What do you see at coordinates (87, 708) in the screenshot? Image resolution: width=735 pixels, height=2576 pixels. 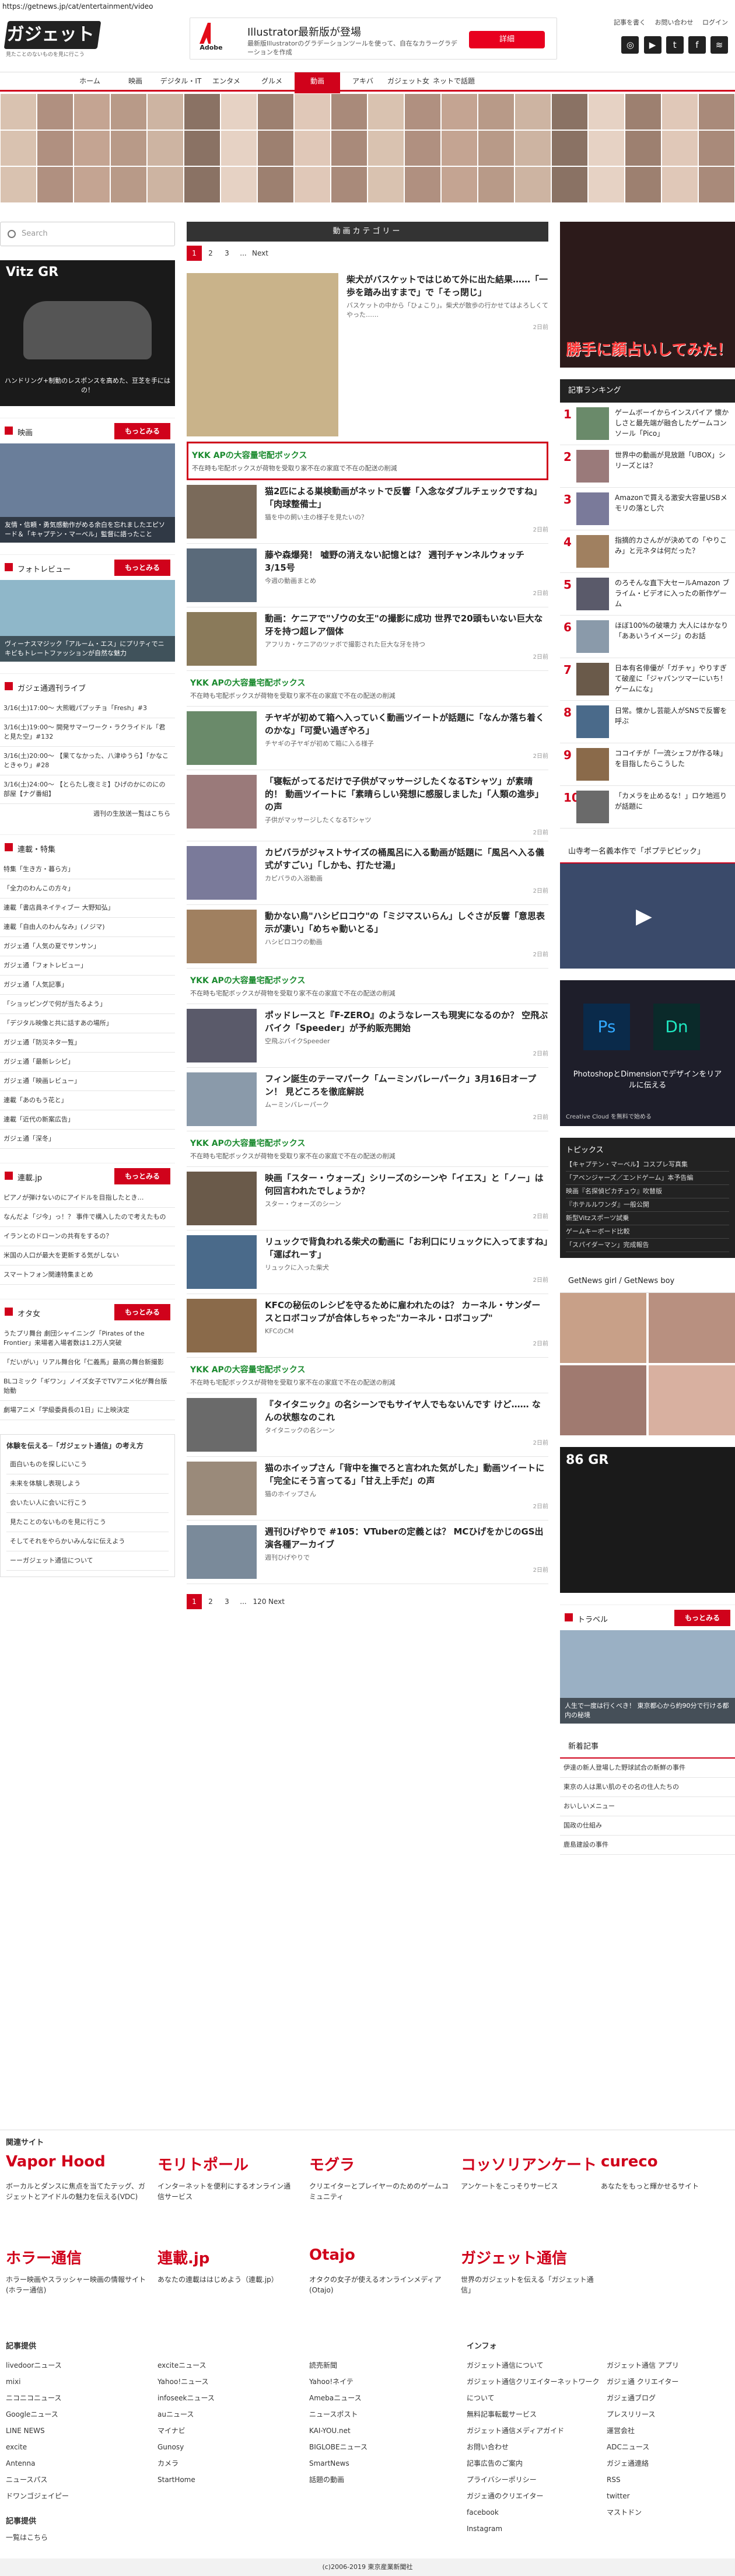 I see `list-item: 3/16(土)17:00〜 大熊戦パプッチョ「Fresh」#3` at bounding box center [87, 708].